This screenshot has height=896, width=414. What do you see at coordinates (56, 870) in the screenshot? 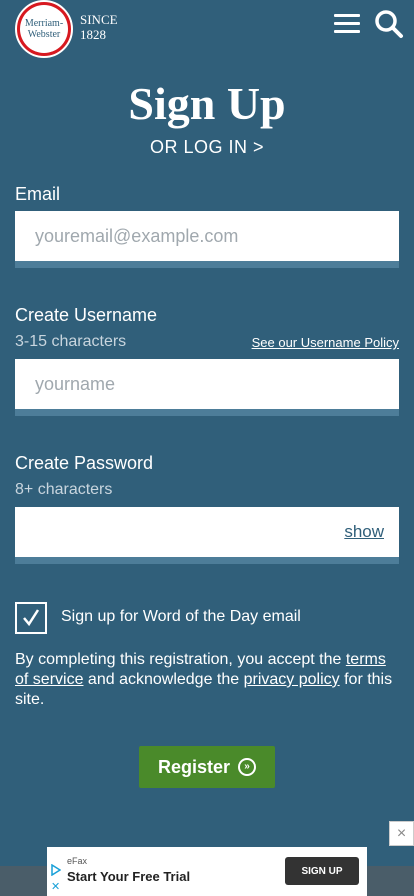
I see `ad-choices-play-icon` at bounding box center [56, 870].